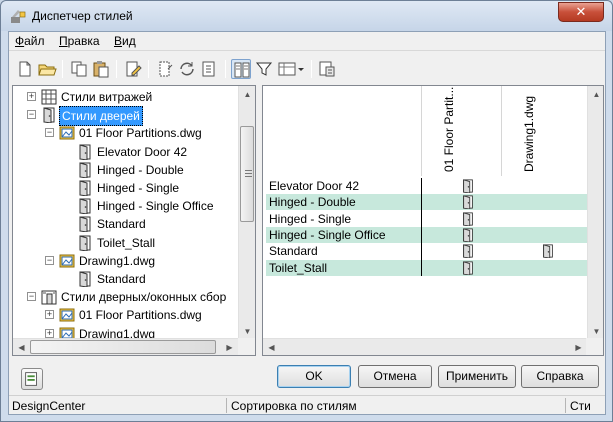 This screenshot has width=613, height=422. Describe the element at coordinates (142, 151) in the screenshot. I see `tree-item-label: Elevator Door 42` at that location.